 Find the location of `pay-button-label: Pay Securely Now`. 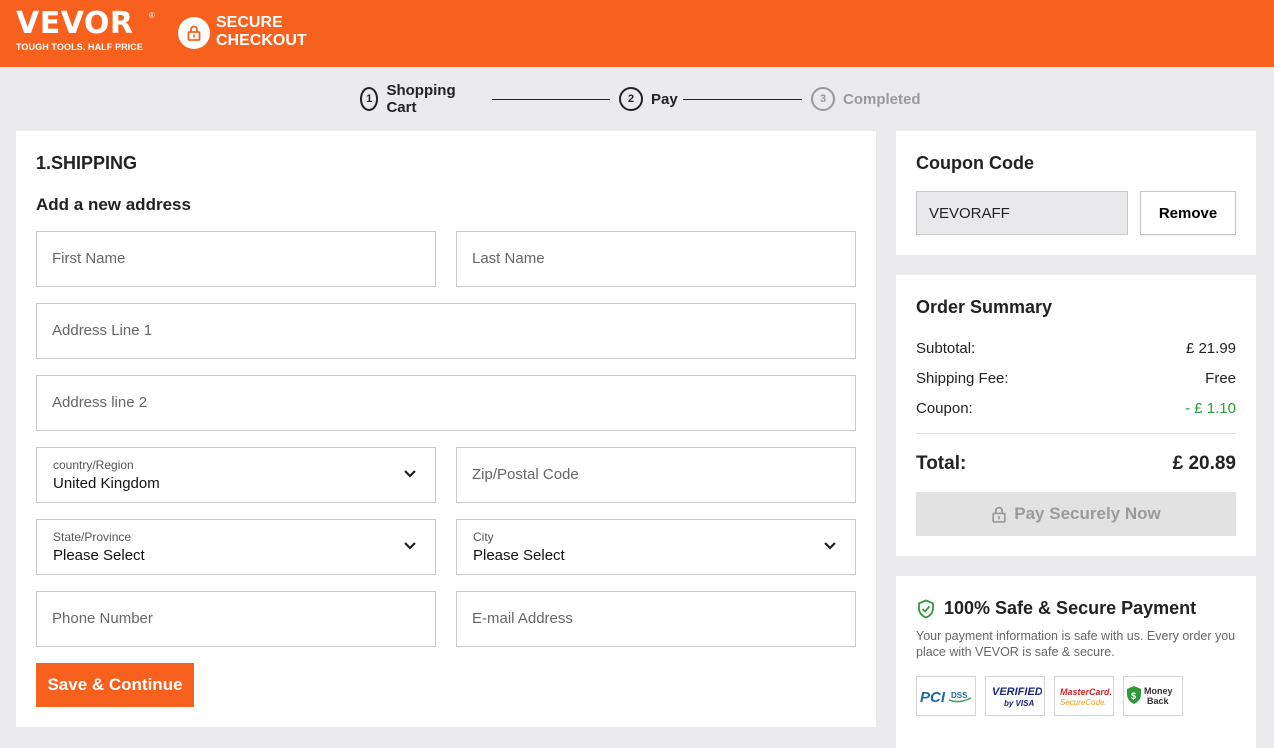

pay-button-label: Pay Securely Now is located at coordinates (1087, 513).